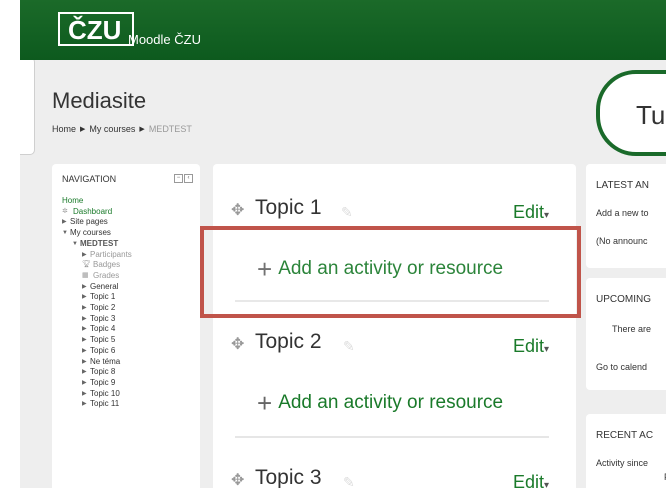  I want to click on site-name-link: Moodle ČZU, so click(164, 39).